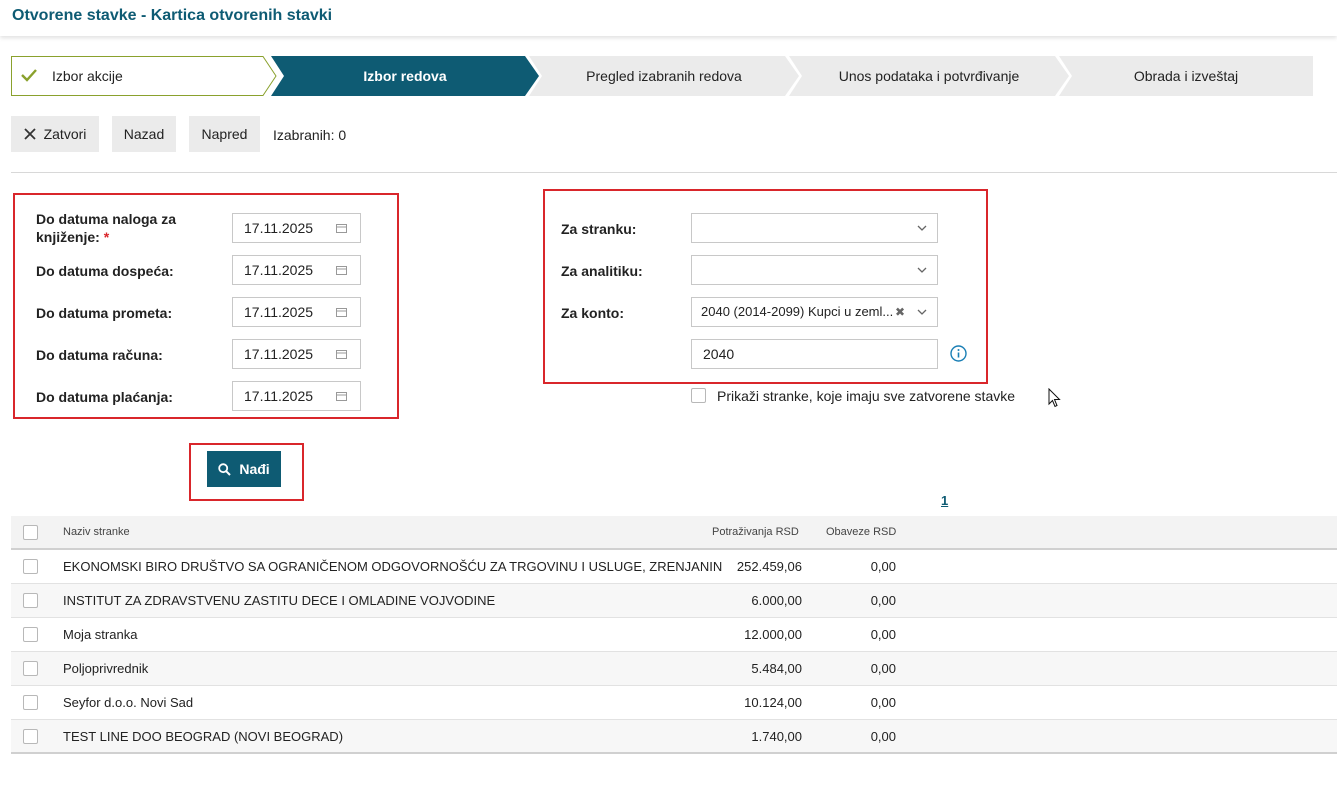 This screenshot has width=1337, height=789. What do you see at coordinates (674, 703) in the screenshot?
I see `table-row: Seyfor d.o.o. Novi Sad 10.124,00 0,00` at bounding box center [674, 703].